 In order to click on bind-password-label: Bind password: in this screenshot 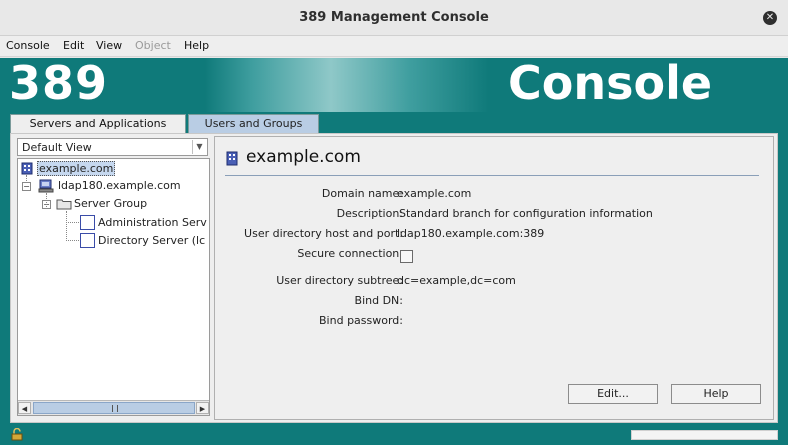, I will do `click(361, 320)`.